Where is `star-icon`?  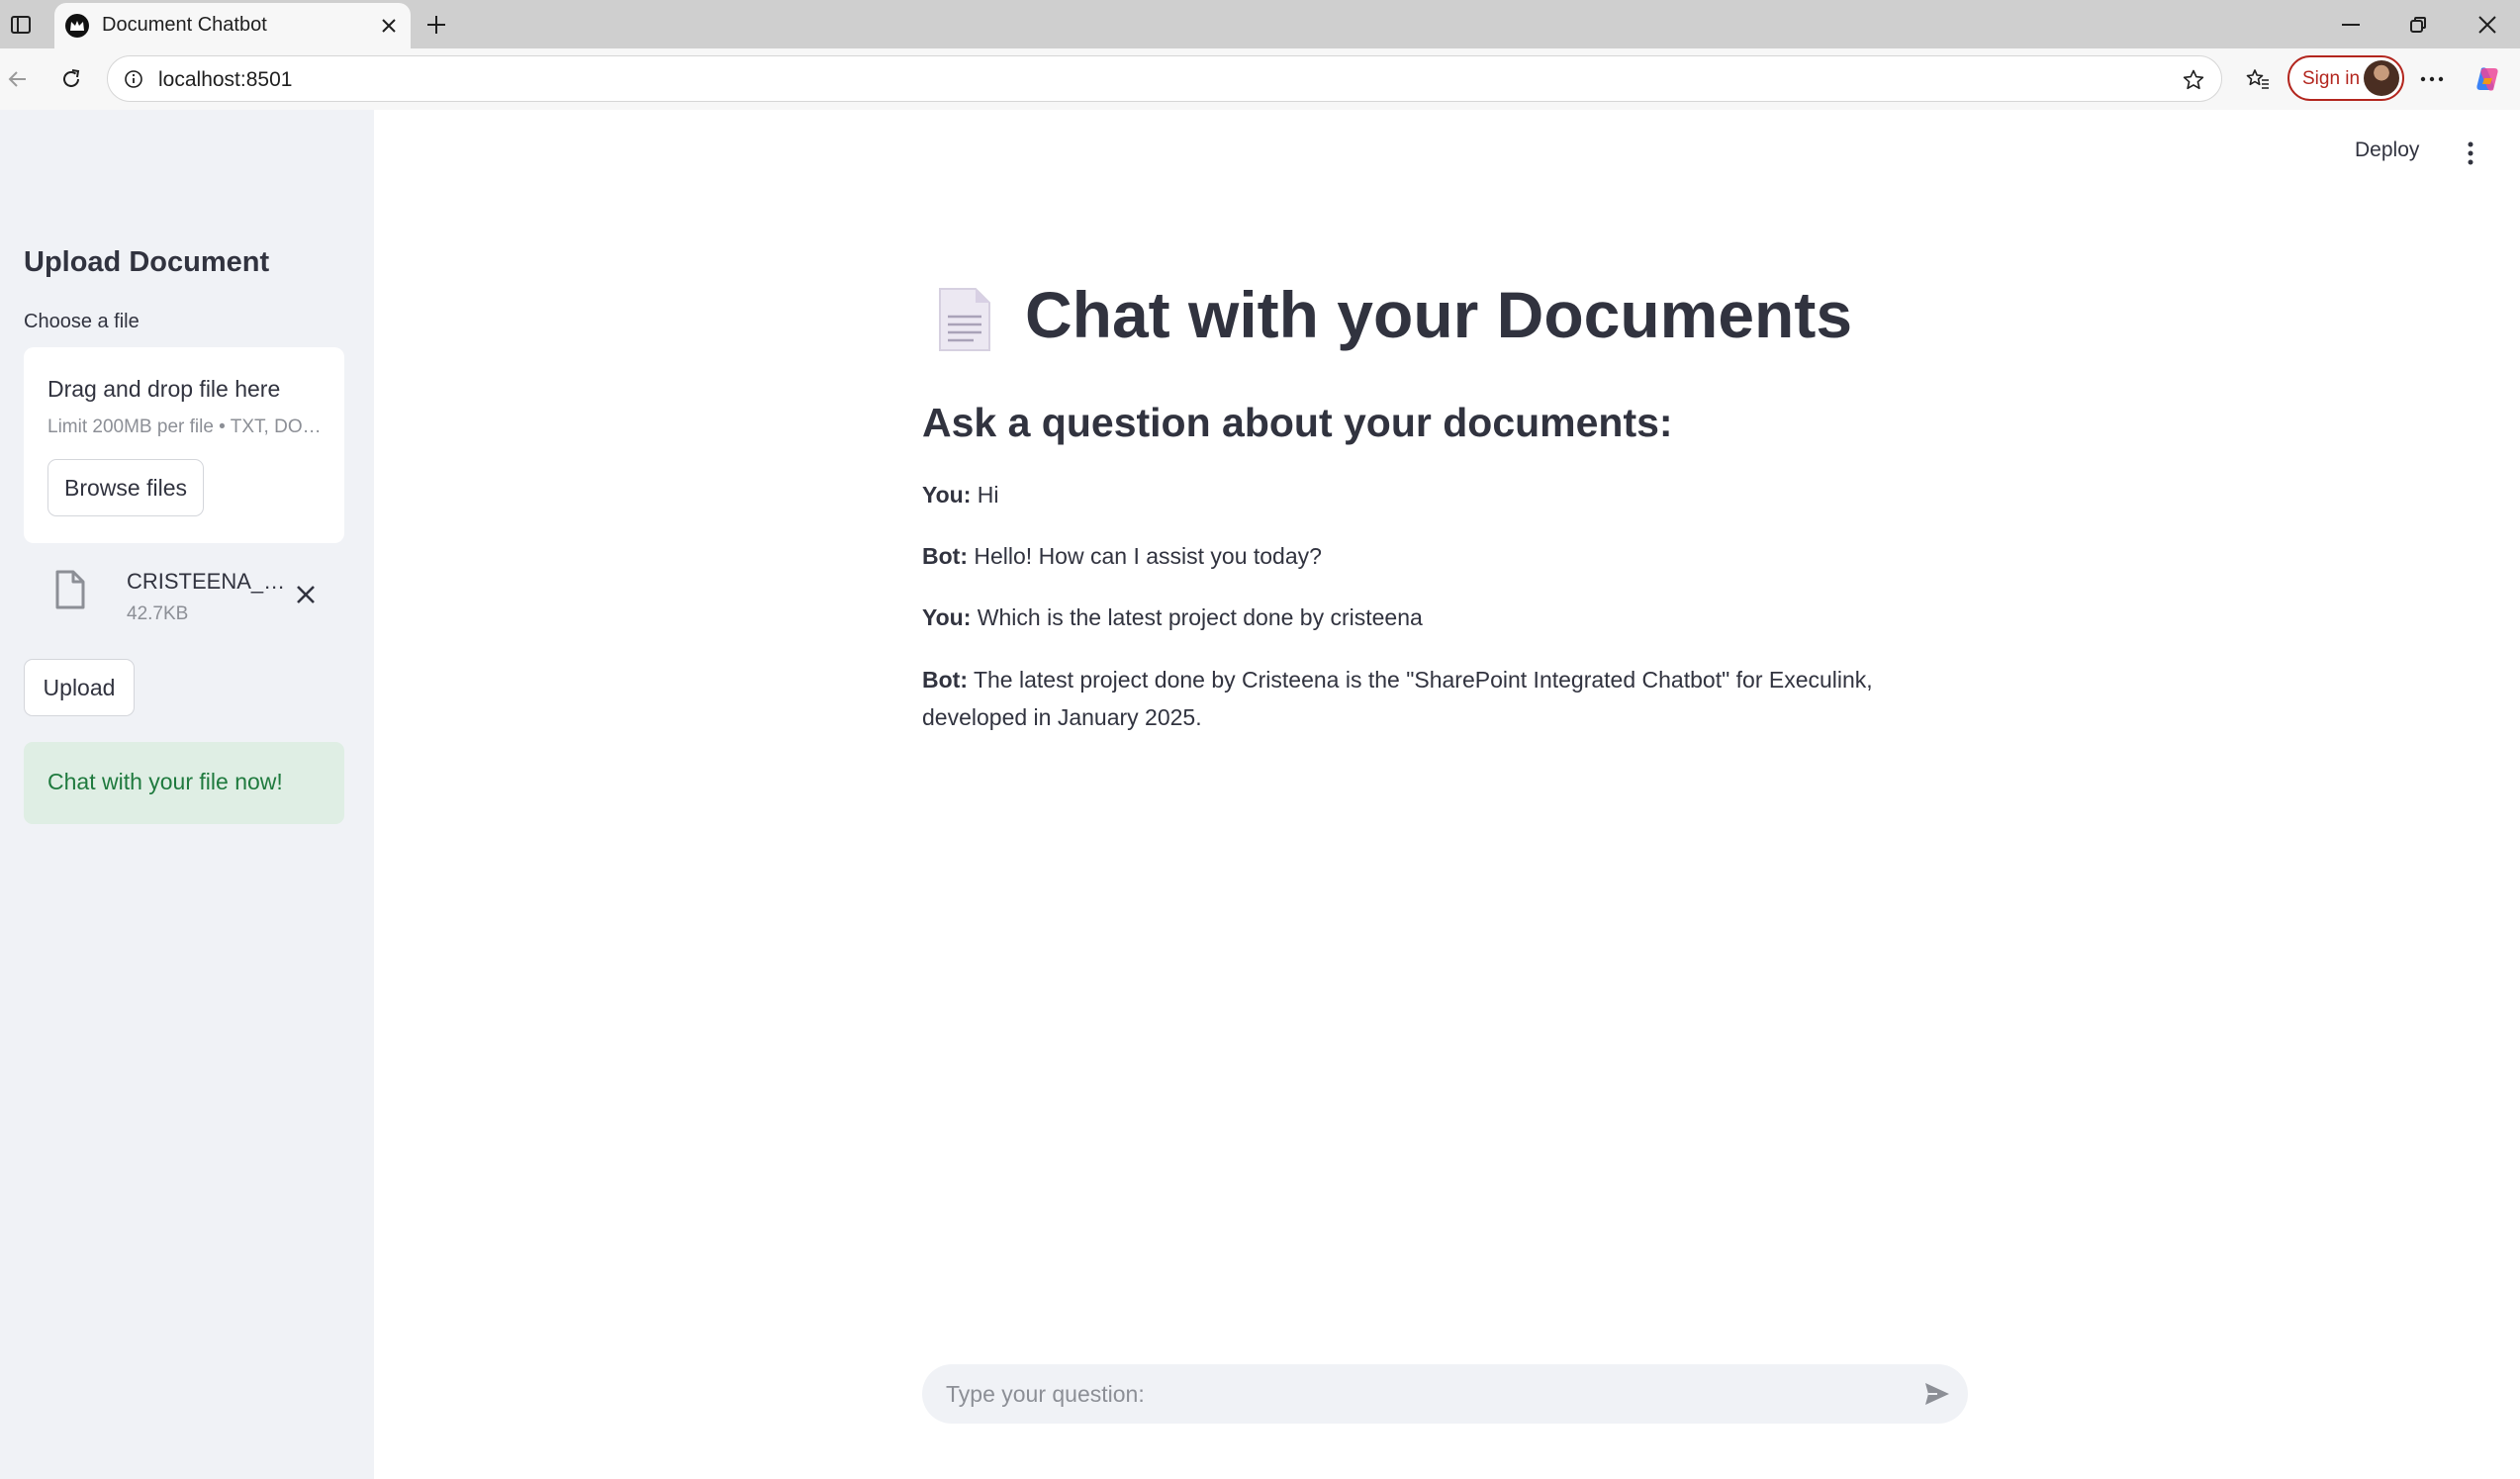
star-icon is located at coordinates (2193, 80).